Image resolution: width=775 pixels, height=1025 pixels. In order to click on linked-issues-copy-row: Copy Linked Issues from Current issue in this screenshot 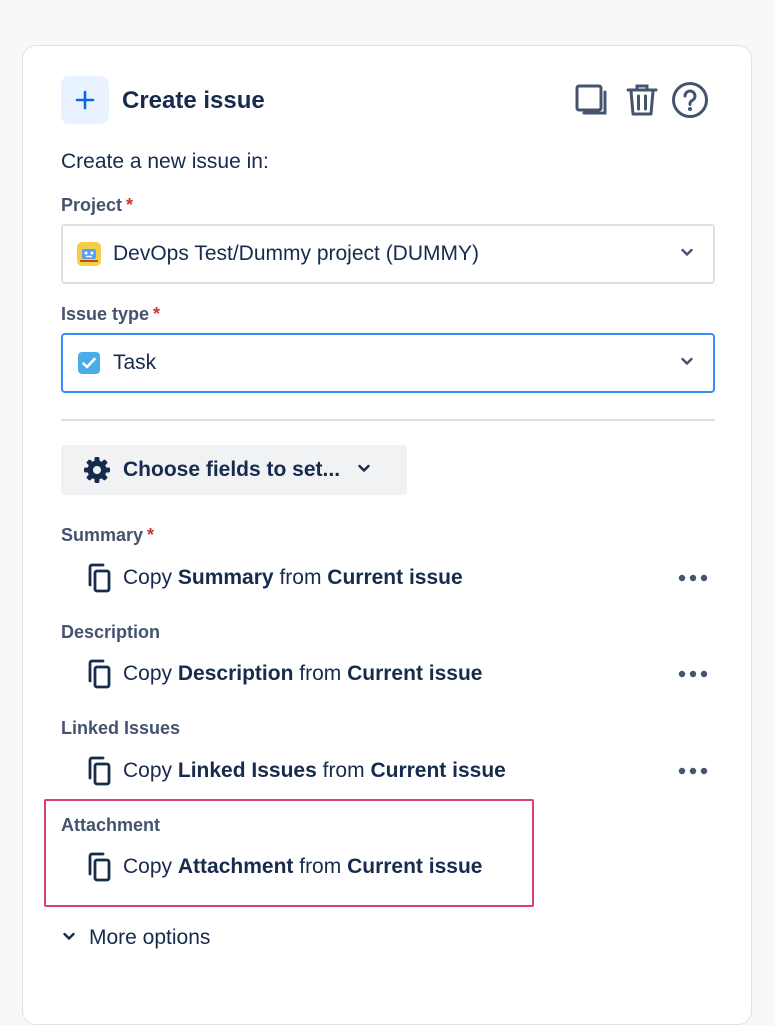, I will do `click(400, 771)`.